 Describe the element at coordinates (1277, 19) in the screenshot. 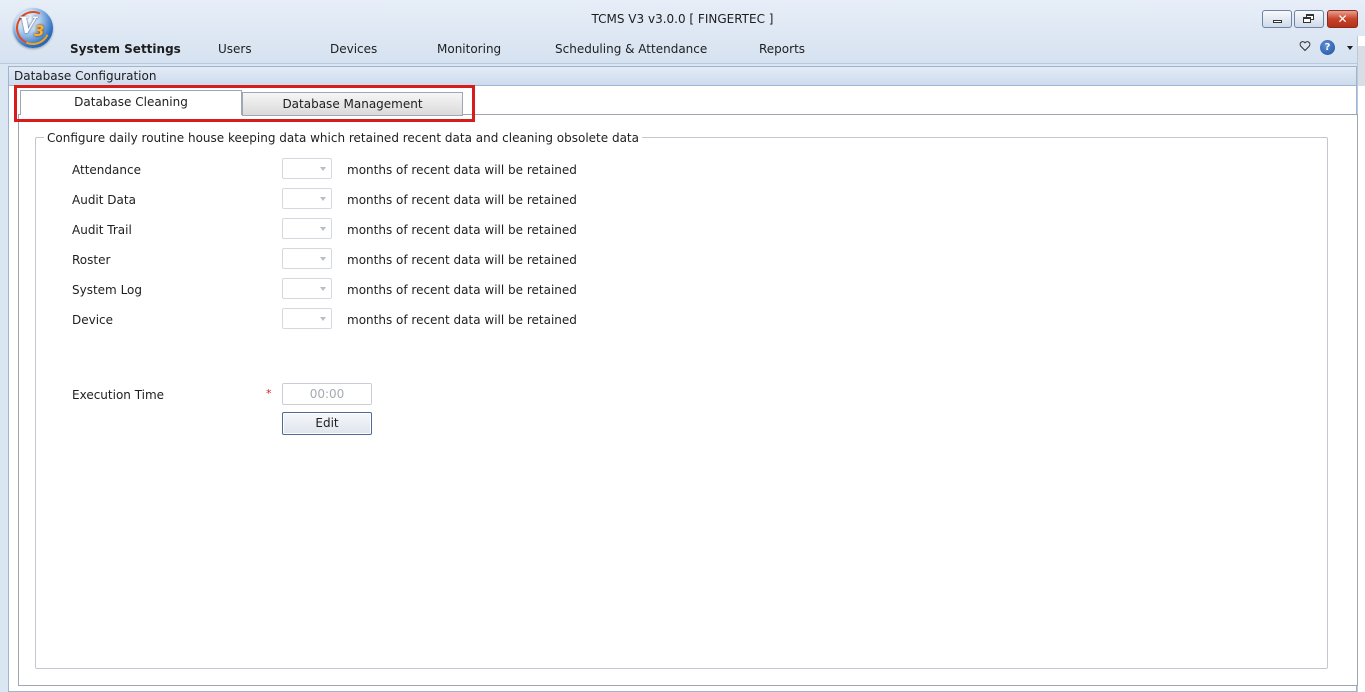

I see `minimize-button` at that location.